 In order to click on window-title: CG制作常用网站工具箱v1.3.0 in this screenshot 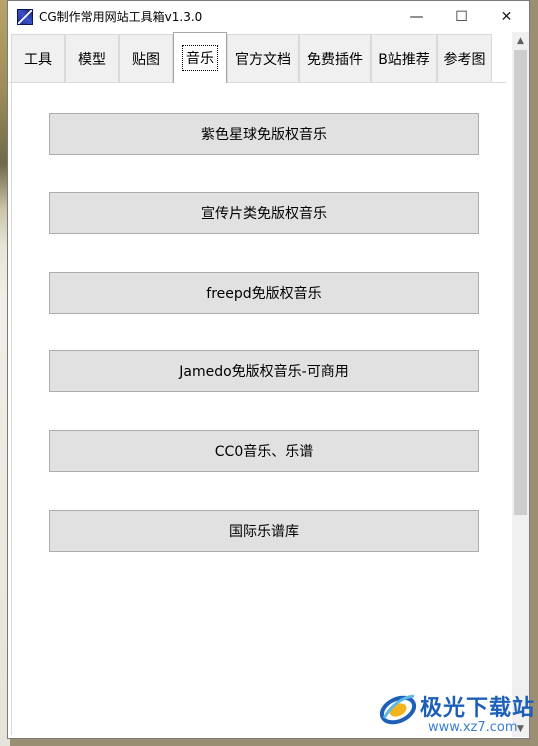, I will do `click(121, 17)`.